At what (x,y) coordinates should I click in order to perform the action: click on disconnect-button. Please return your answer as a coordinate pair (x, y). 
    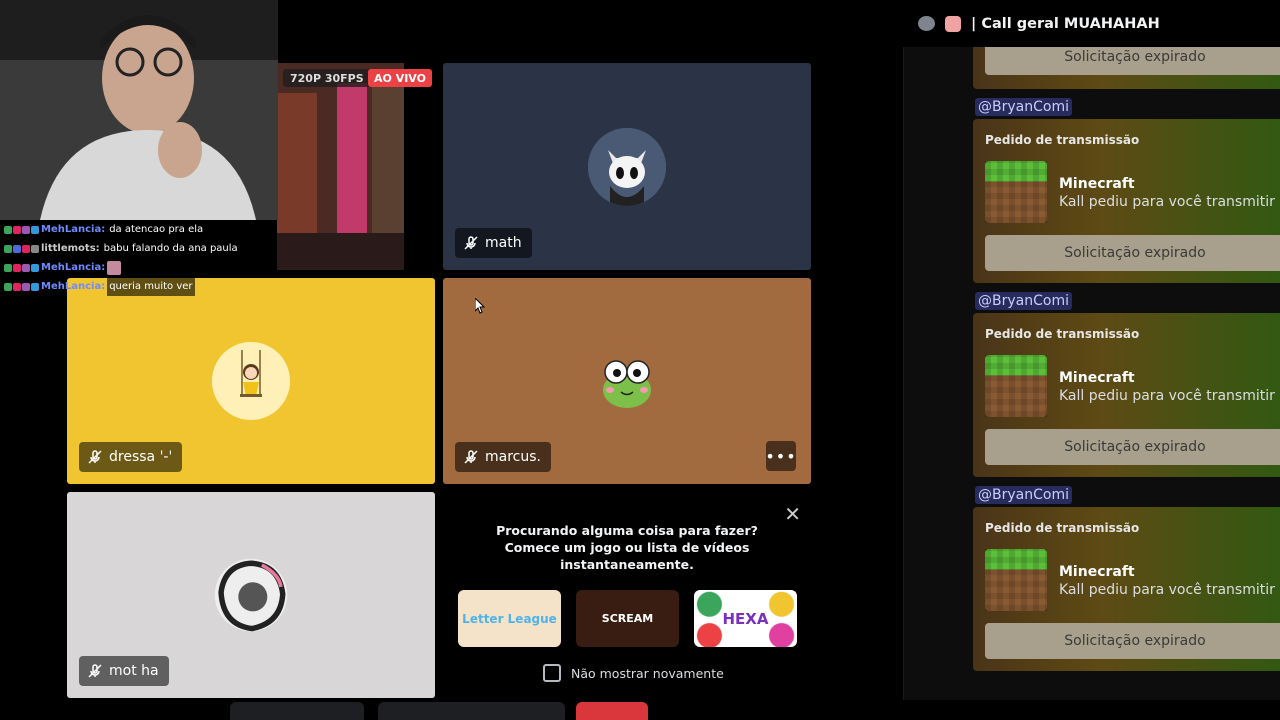
    Looking at the image, I should click on (612, 711).